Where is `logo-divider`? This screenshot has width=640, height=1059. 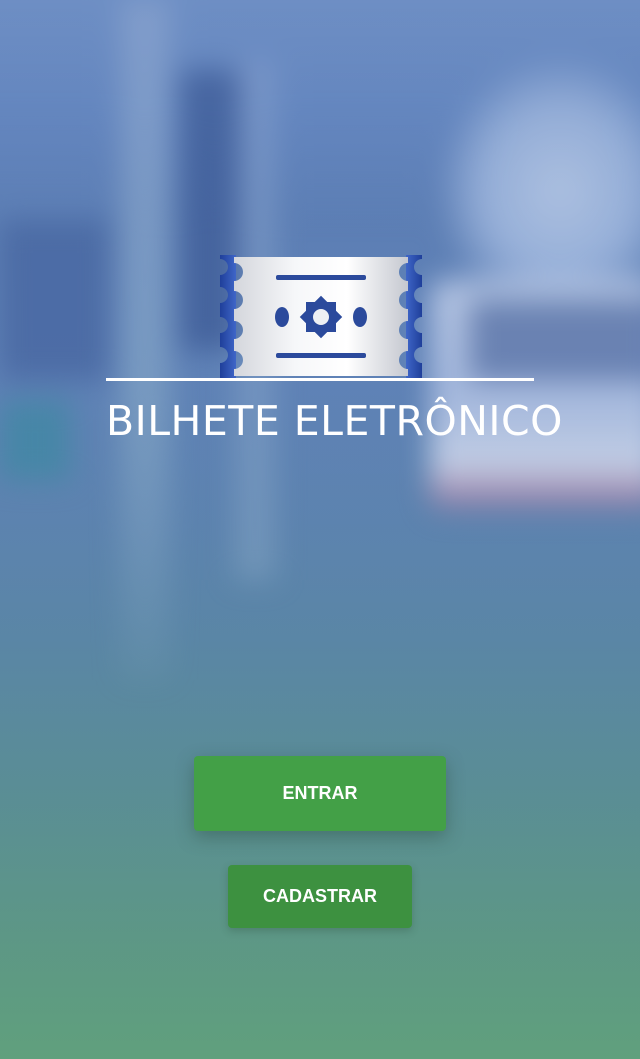
logo-divider is located at coordinates (320, 379).